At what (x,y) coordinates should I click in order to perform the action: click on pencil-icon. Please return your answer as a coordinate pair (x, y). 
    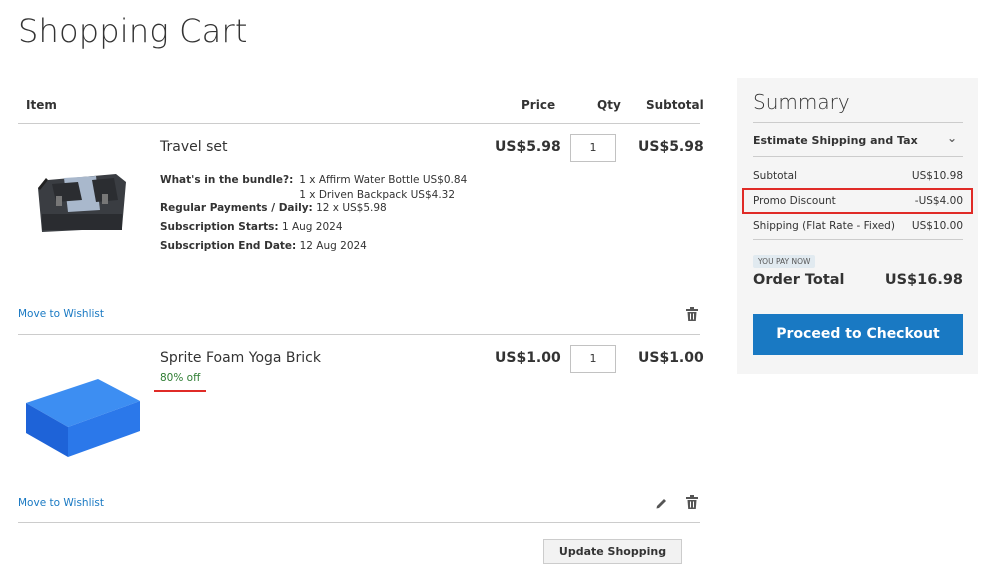
    Looking at the image, I should click on (661, 503).